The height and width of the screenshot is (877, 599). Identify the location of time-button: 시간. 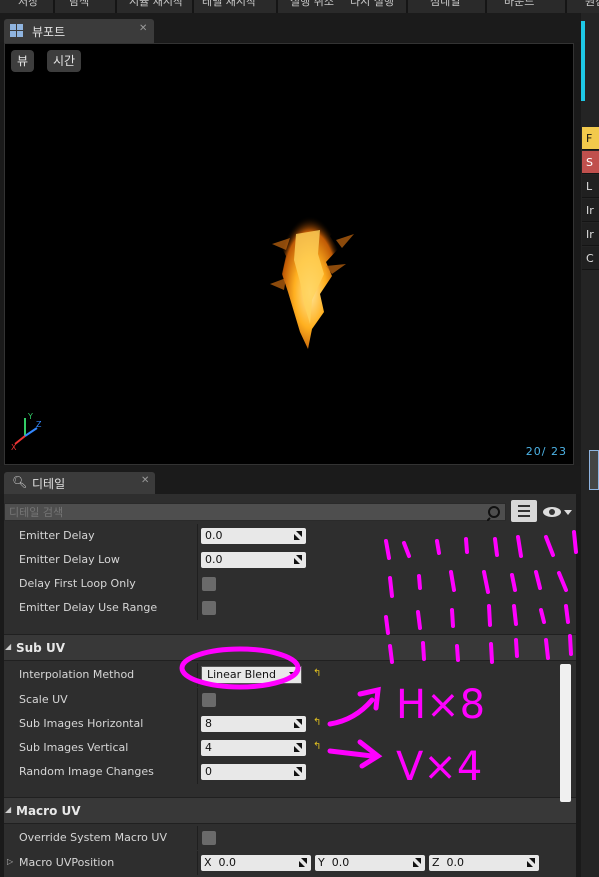
(64, 61).